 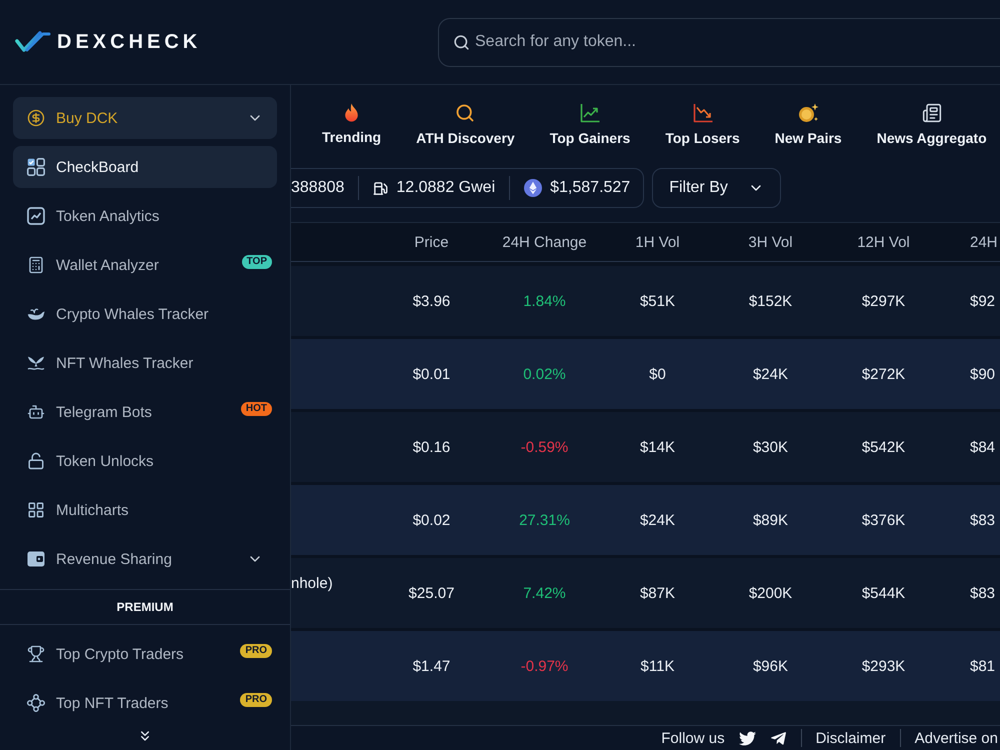 I want to click on dollar-coin-icon, so click(x=36, y=118).